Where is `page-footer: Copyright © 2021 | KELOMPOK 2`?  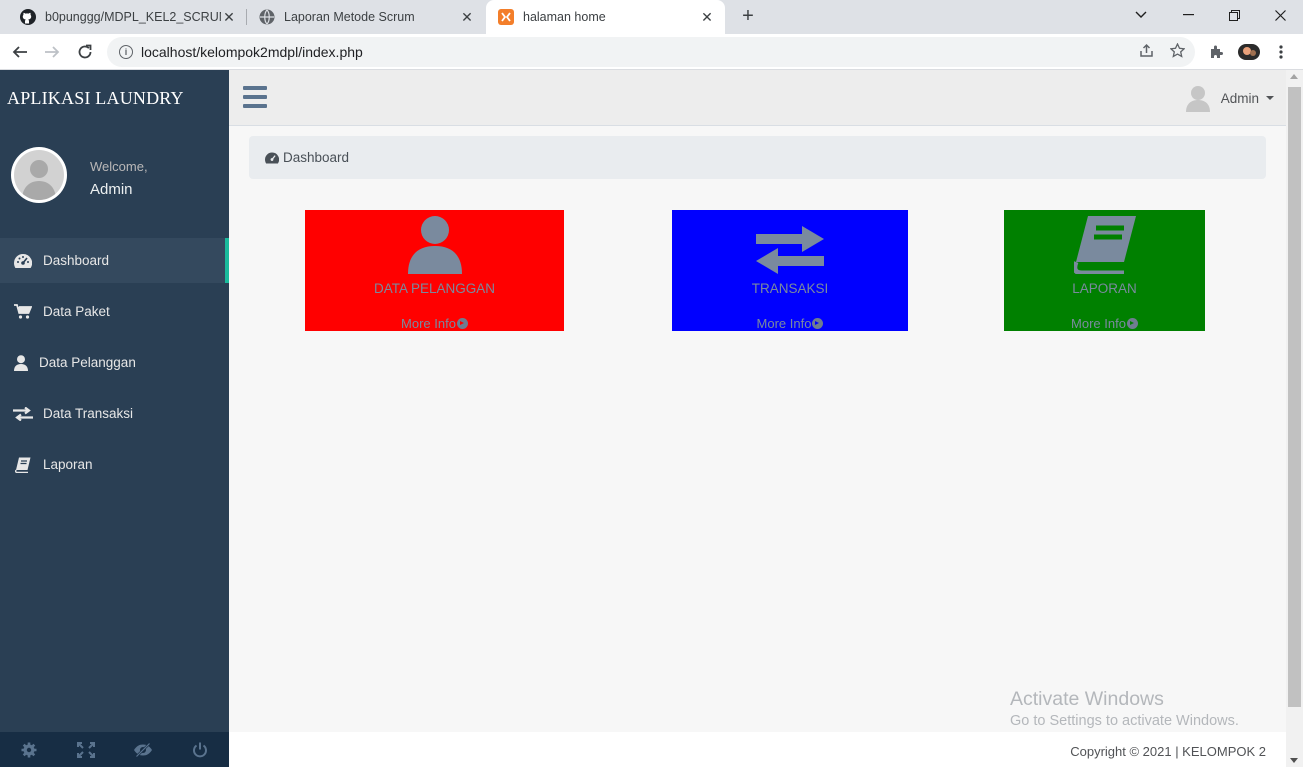 page-footer: Copyright © 2021 | KELOMPOK 2 is located at coordinates (757, 749).